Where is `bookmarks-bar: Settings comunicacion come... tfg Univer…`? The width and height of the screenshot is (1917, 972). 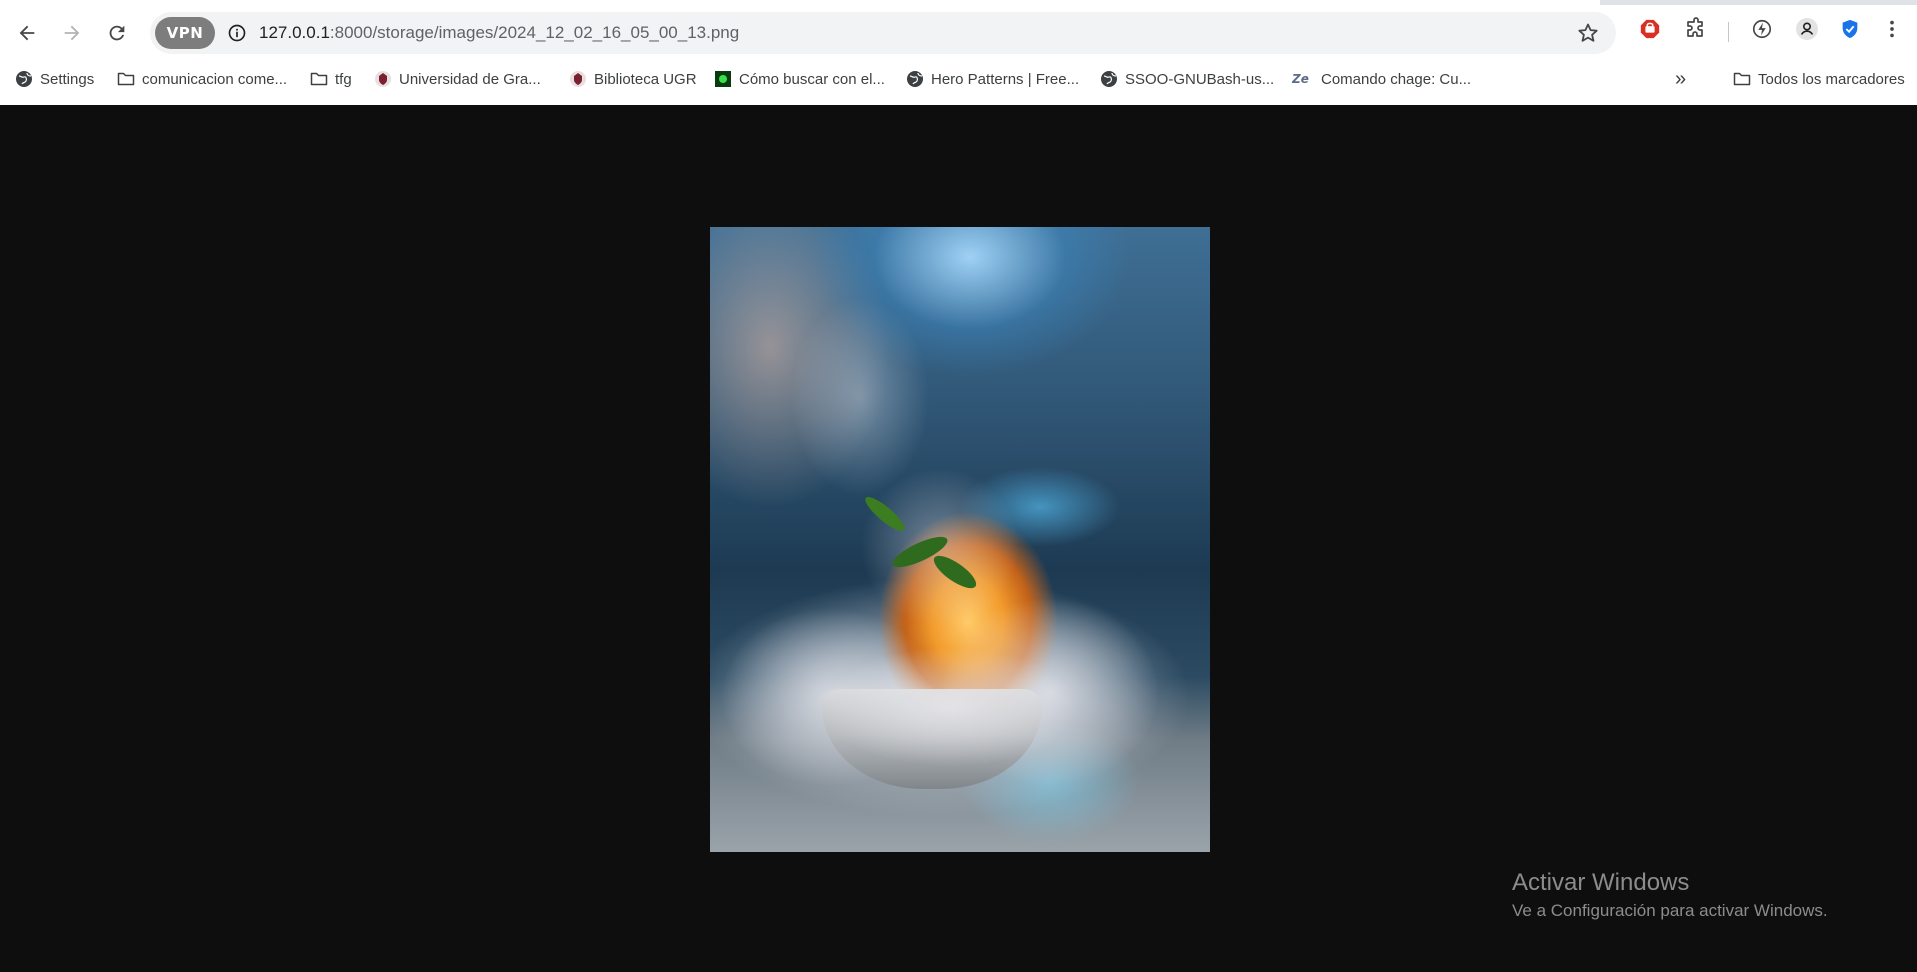 bookmarks-bar: Settings comunicacion come... tfg Univer… is located at coordinates (958, 79).